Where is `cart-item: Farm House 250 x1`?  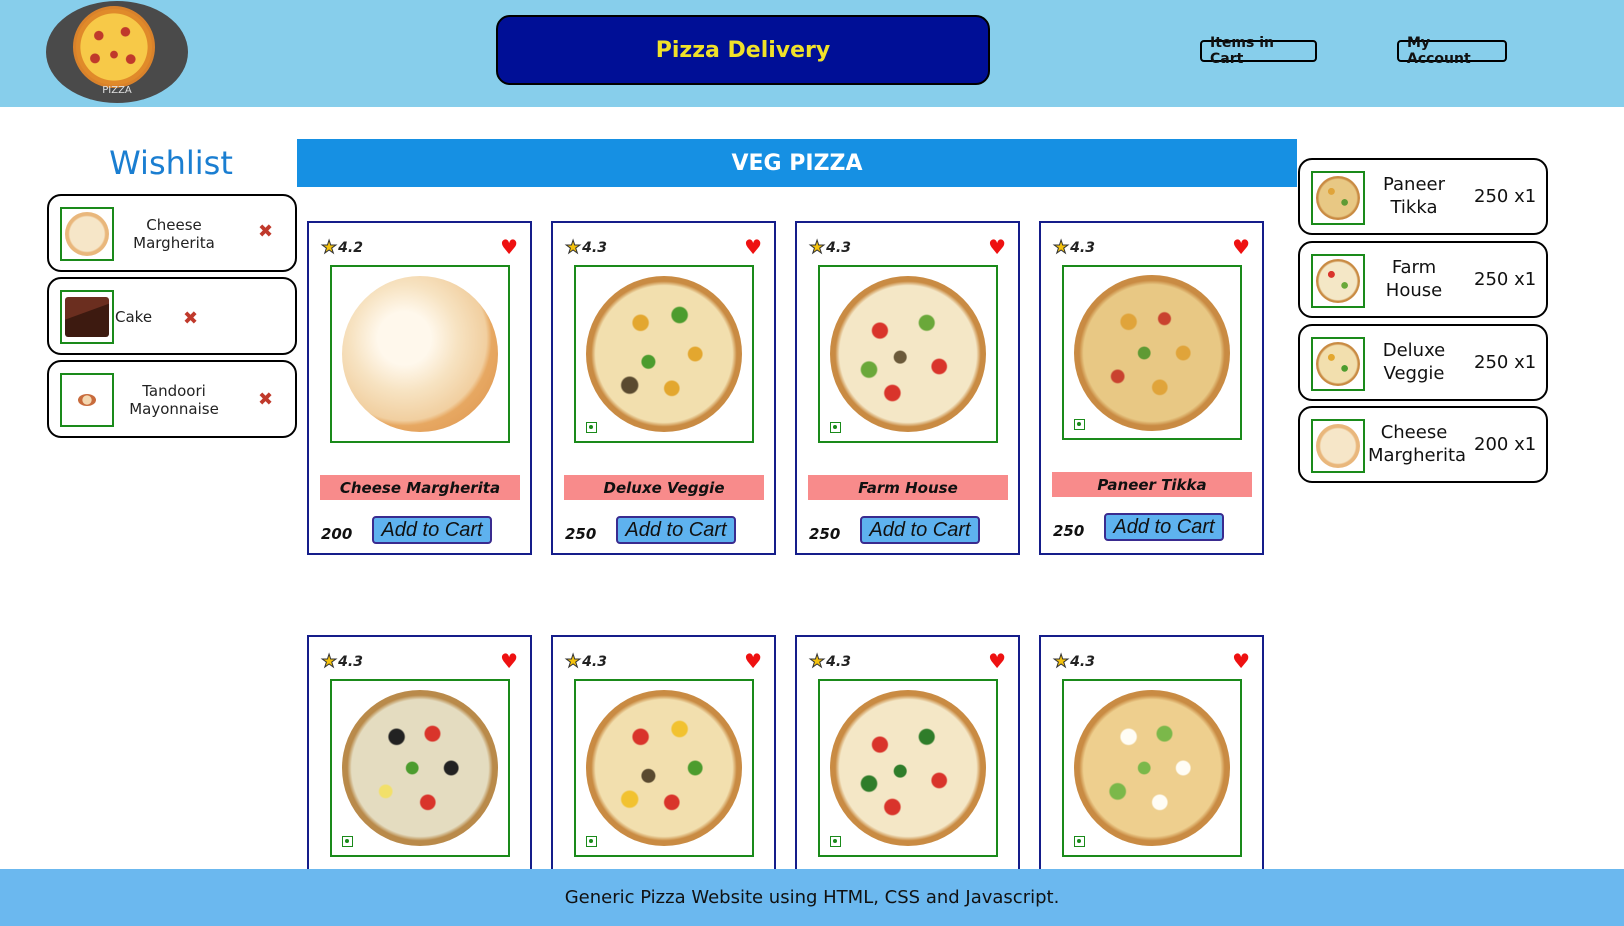
cart-item: Farm House 250 x1 is located at coordinates (1423, 279).